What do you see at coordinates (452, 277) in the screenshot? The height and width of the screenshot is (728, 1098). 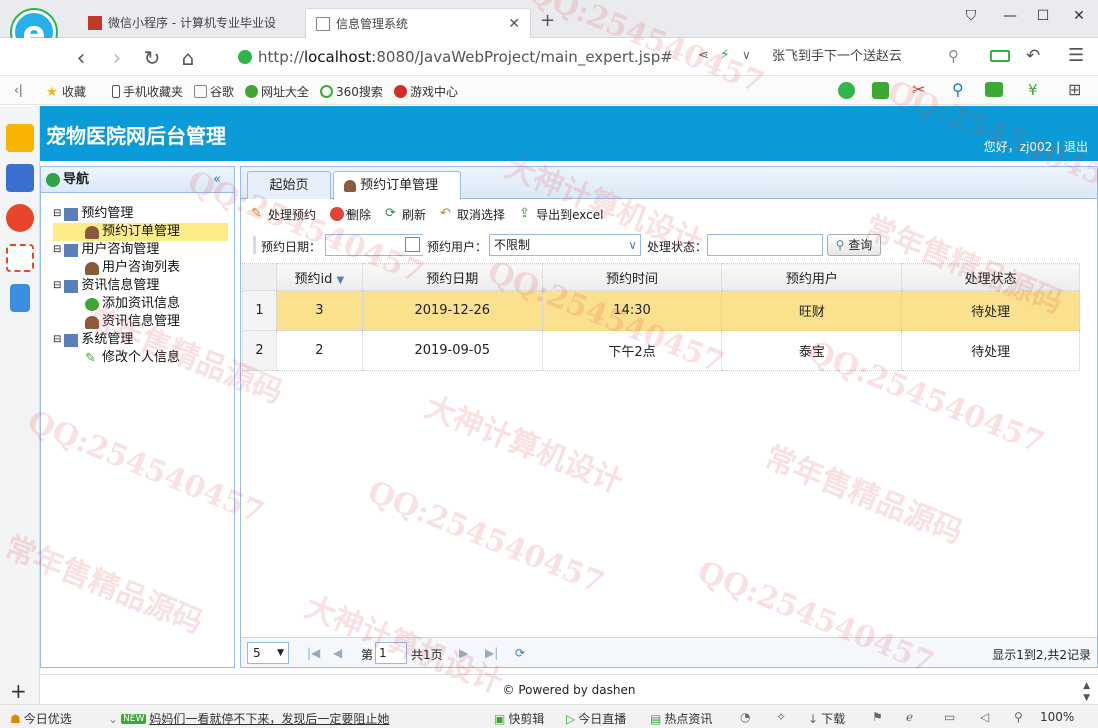 I see `column-header: 预约日期` at bounding box center [452, 277].